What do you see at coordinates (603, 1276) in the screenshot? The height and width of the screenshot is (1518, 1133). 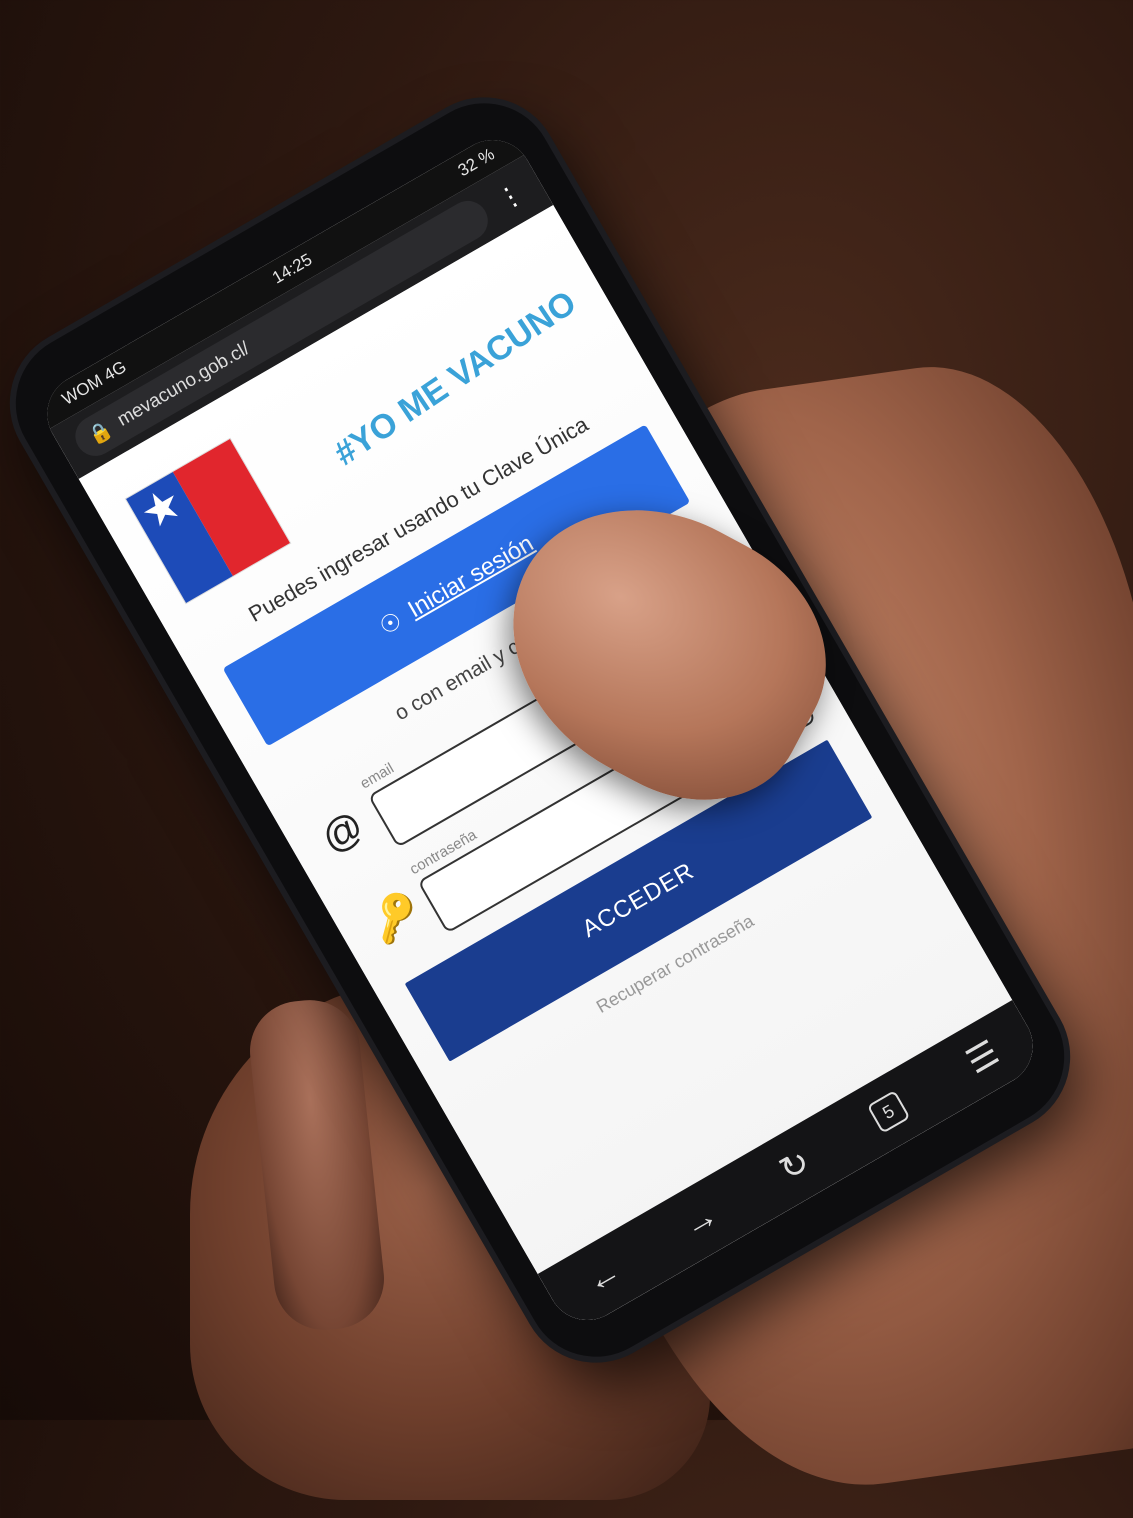 I see `back-arrow-icon: ←` at bounding box center [603, 1276].